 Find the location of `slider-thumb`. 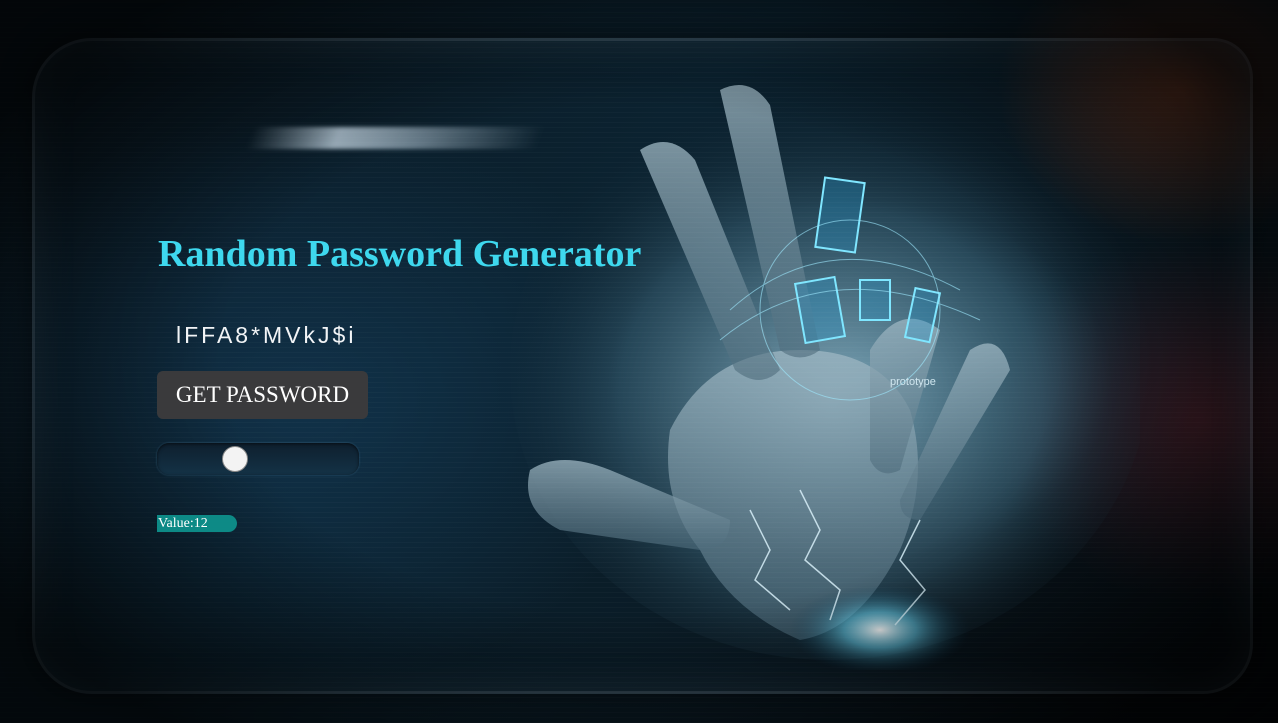

slider-thumb is located at coordinates (235, 459).